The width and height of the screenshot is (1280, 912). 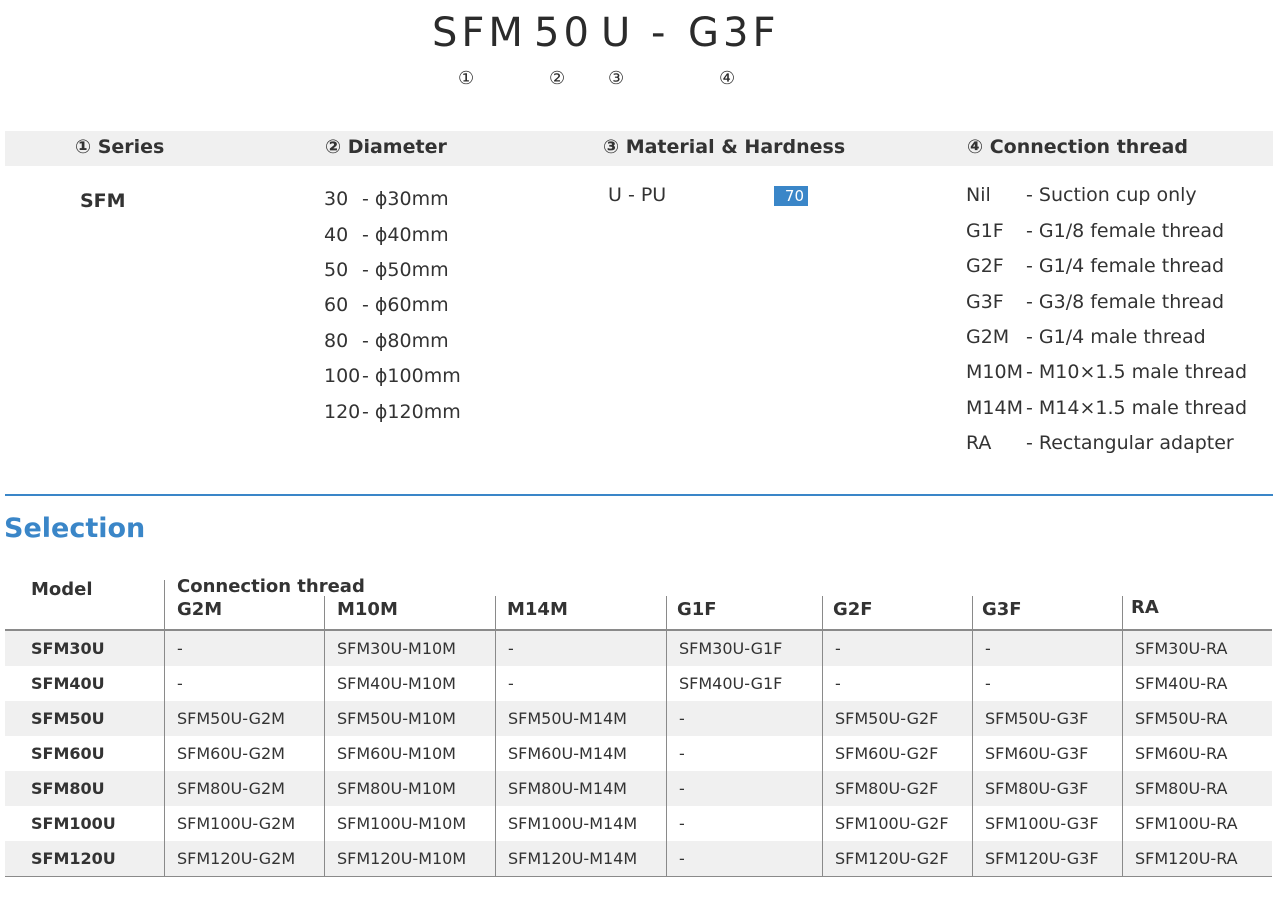 I want to click on diameter-code: 120, so click(x=342, y=412).